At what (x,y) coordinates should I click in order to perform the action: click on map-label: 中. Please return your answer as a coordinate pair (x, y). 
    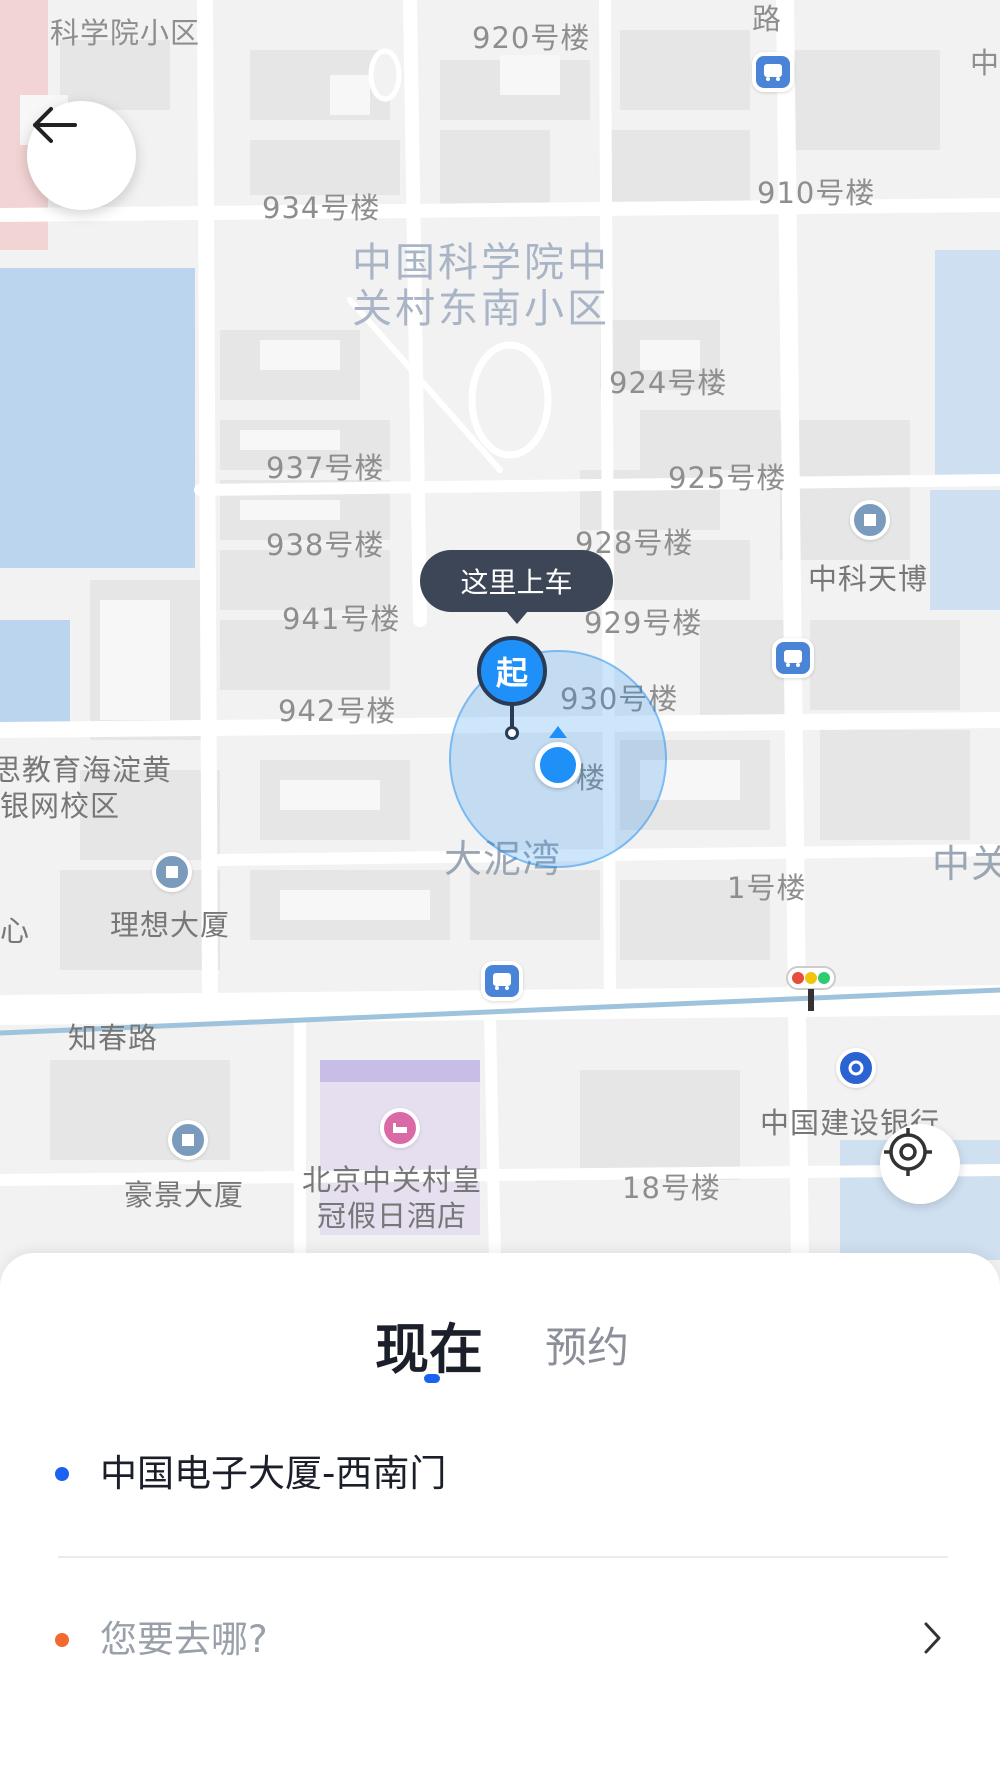
    Looking at the image, I should click on (985, 63).